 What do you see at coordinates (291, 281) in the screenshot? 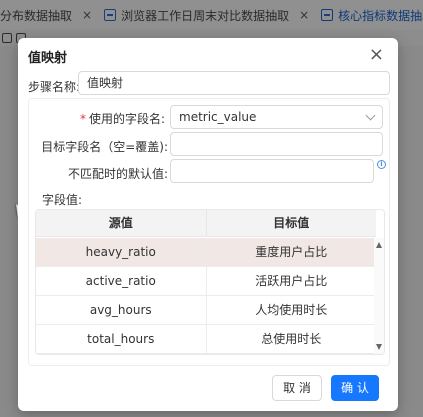
I see `target-value-cell: 活跃用户占比` at bounding box center [291, 281].